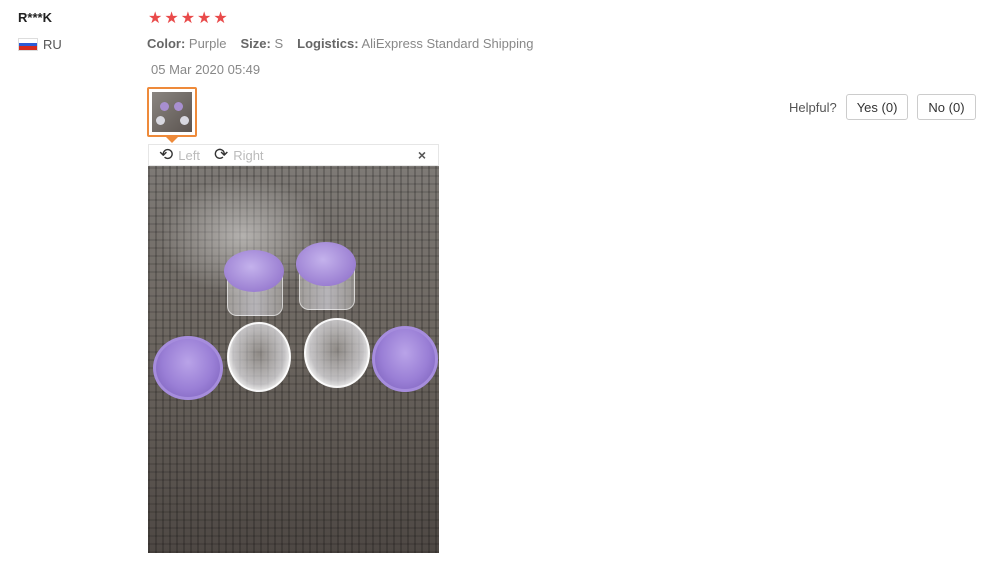 The height and width of the screenshot is (571, 1000). What do you see at coordinates (206, 69) in the screenshot?
I see `review-date: 05 Mar 2020 05:49` at bounding box center [206, 69].